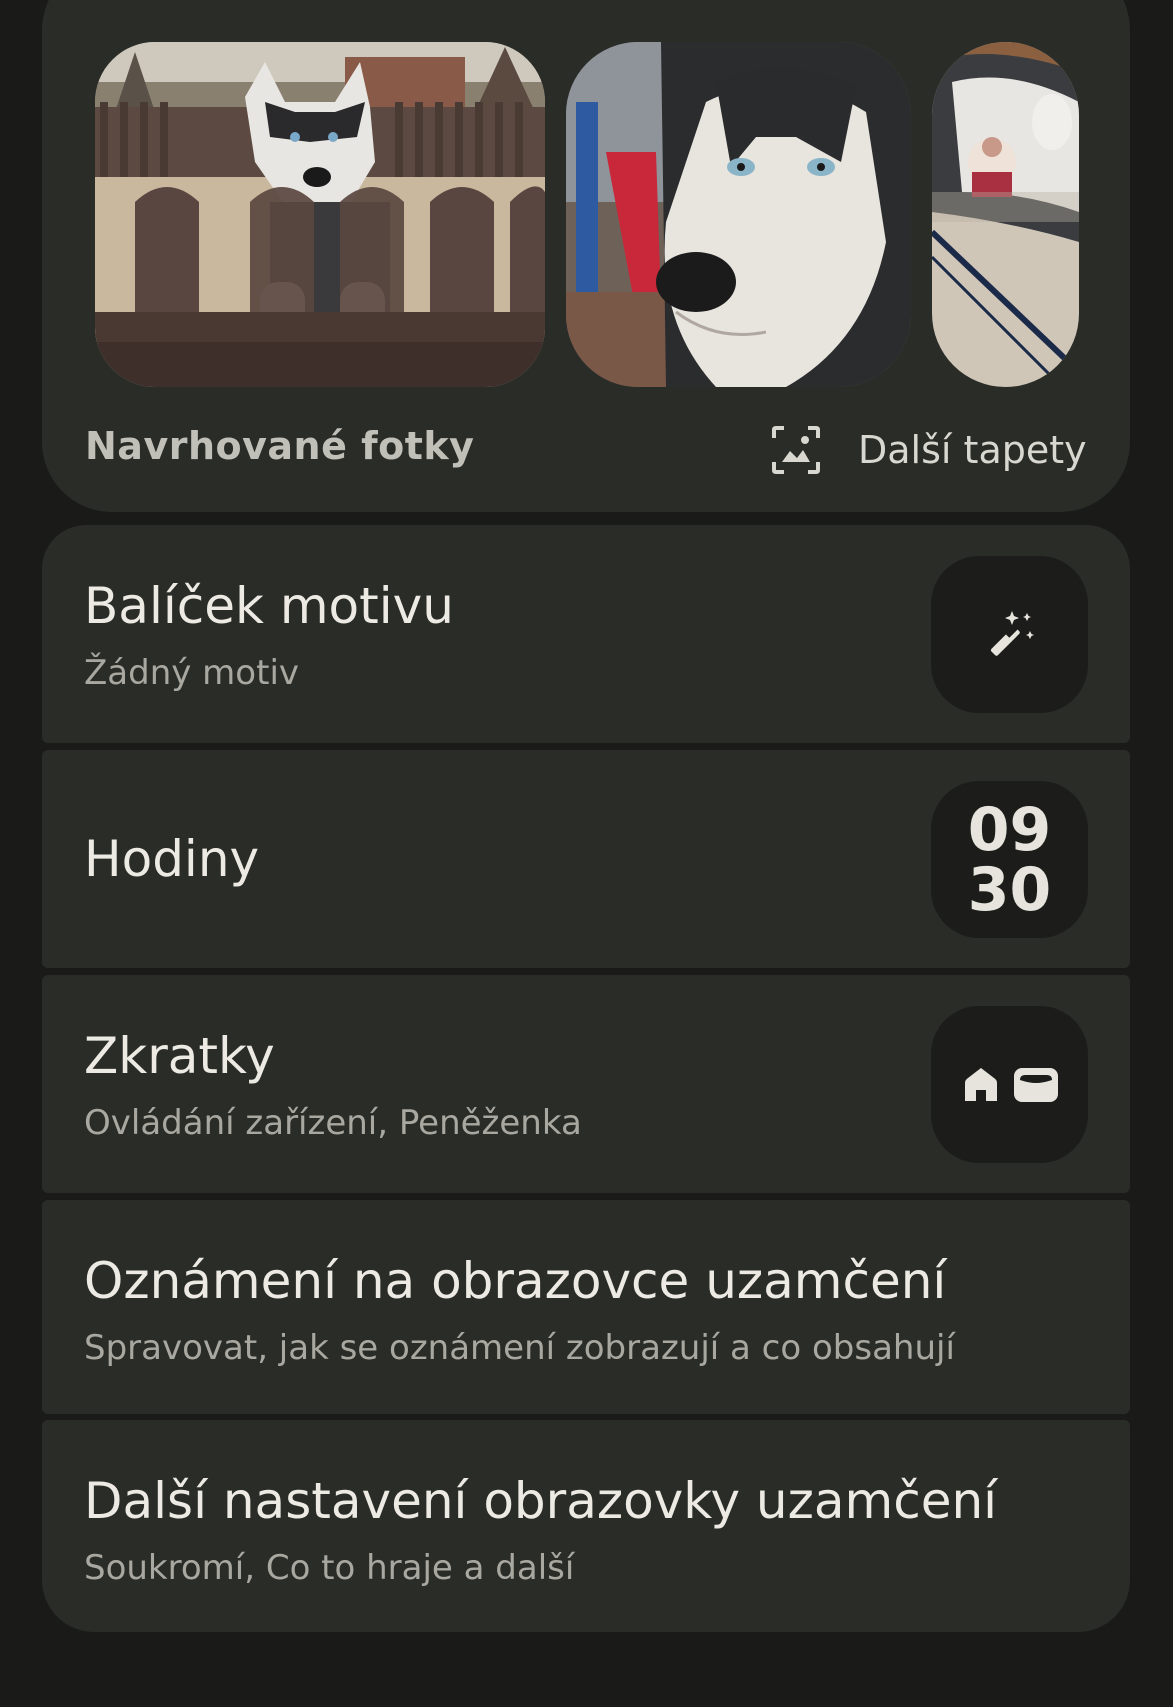  I want to click on shortcuts-title: Zkratky, so click(179, 1056).